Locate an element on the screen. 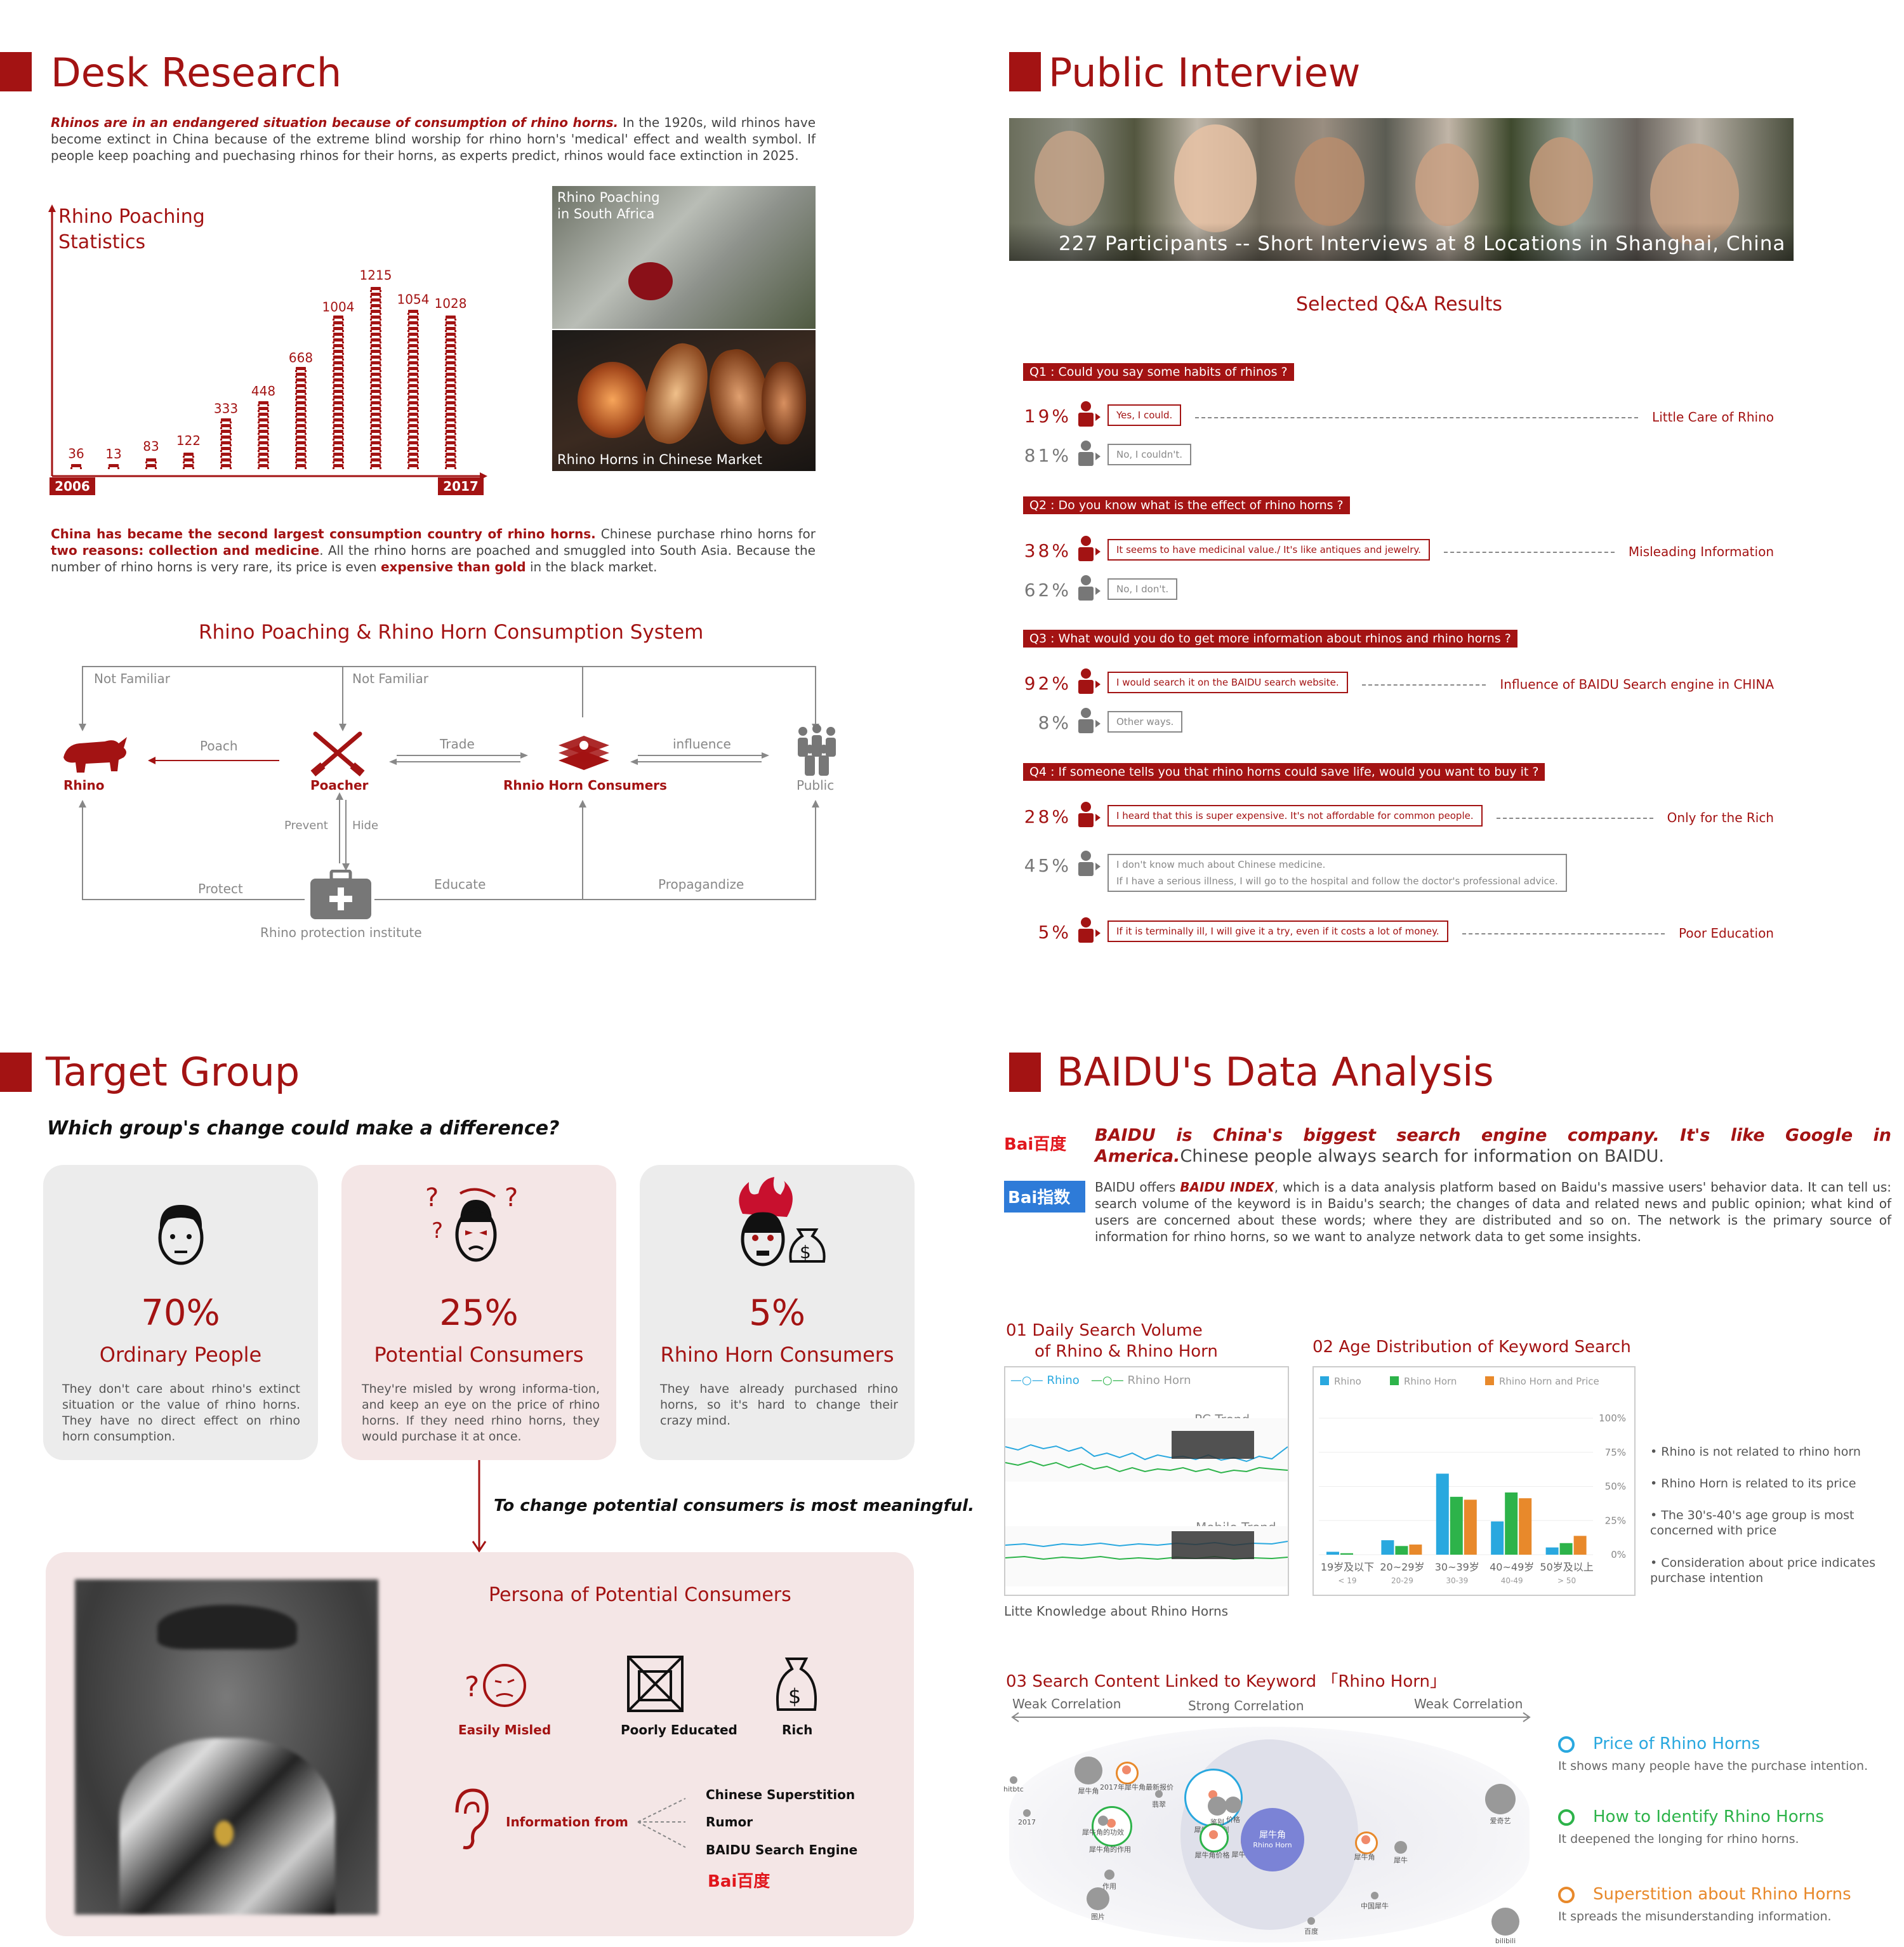 The image size is (1904, 1947). y-tick-label: 75% is located at coordinates (1615, 1452).